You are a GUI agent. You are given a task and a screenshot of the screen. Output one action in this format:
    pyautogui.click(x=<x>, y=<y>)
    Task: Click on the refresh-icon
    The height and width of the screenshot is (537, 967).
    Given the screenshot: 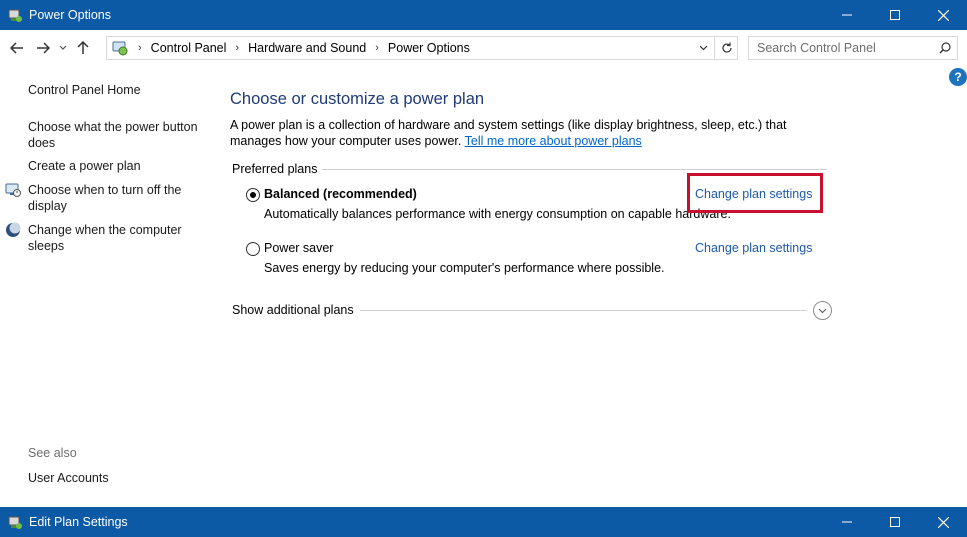 What is the action you would take?
    pyautogui.click(x=726, y=48)
    